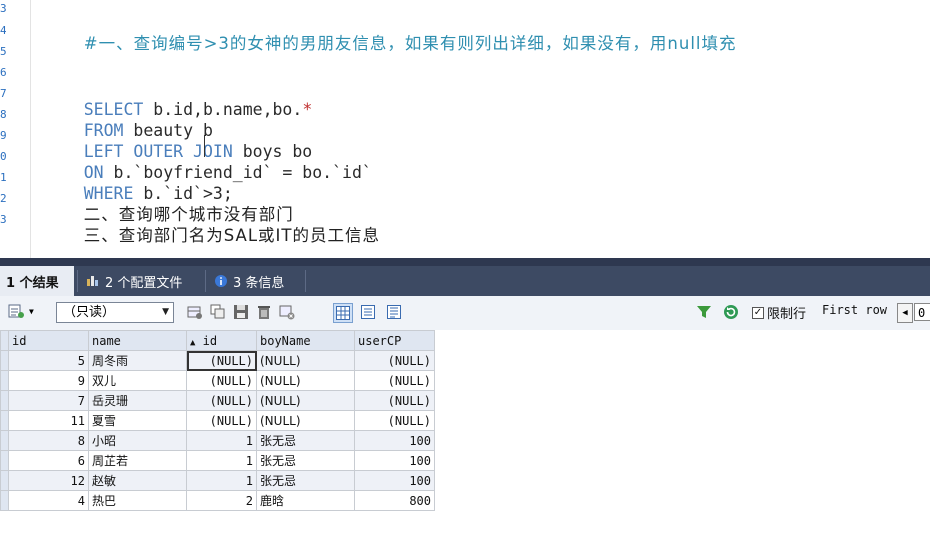 This screenshot has width=930, height=536. What do you see at coordinates (37, 281) in the screenshot?
I see `tab-results: 1 个结果` at bounding box center [37, 281].